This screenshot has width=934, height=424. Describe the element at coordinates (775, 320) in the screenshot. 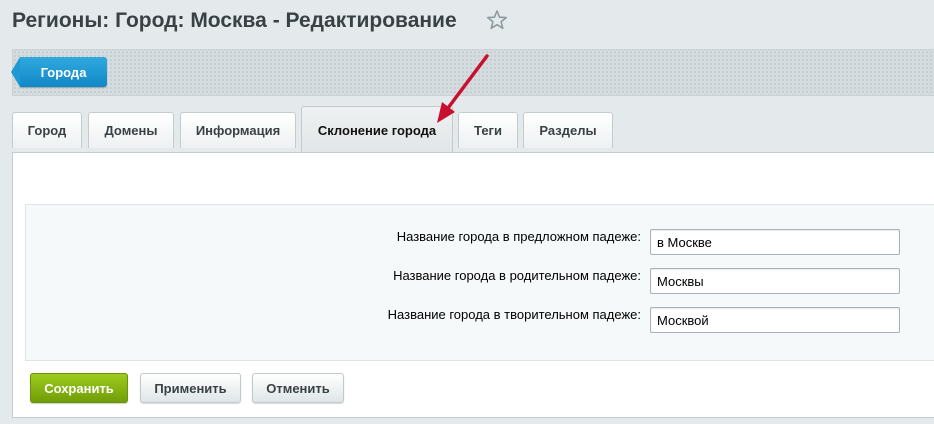

I see `instrumental-input` at that location.